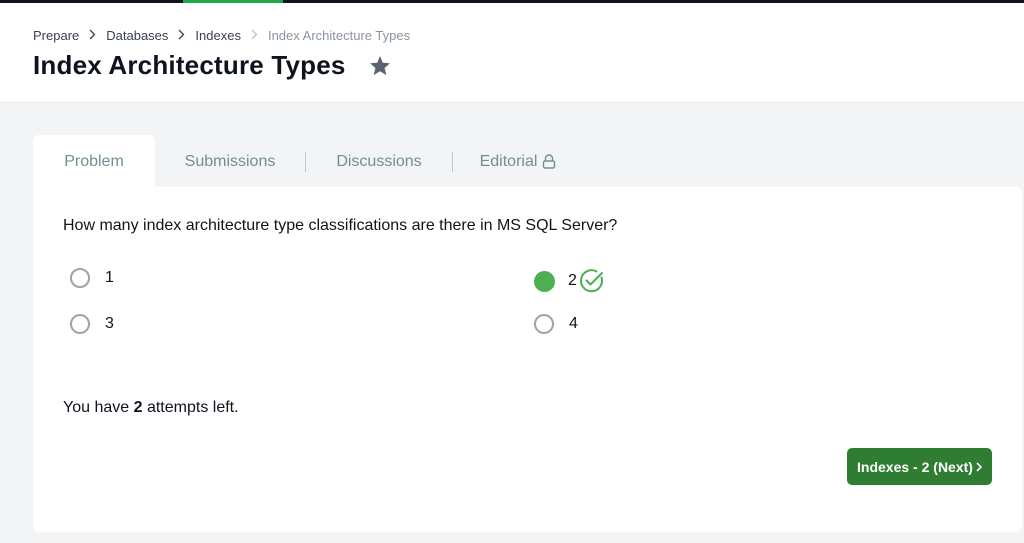 Image resolution: width=1024 pixels, height=543 pixels. What do you see at coordinates (92, 324) in the screenshot?
I see `option-3: 3` at bounding box center [92, 324].